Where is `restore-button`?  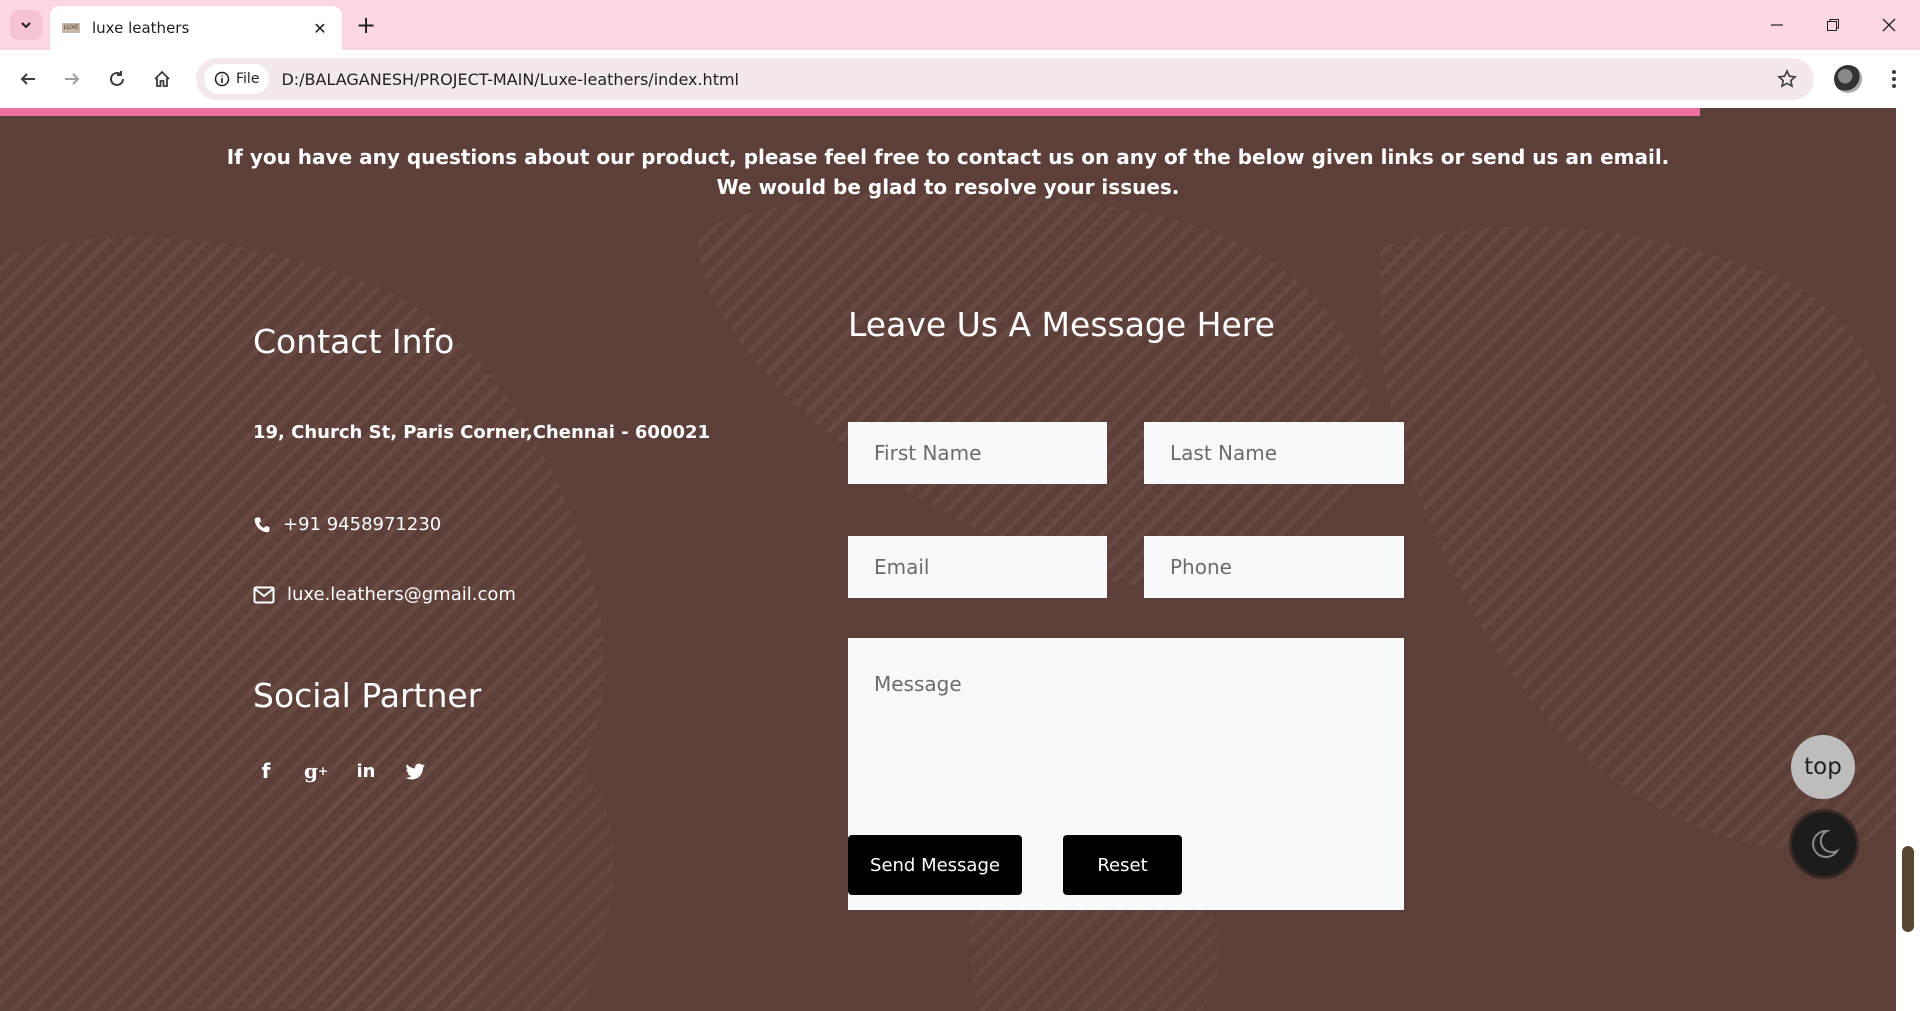
restore-button is located at coordinates (1833, 25).